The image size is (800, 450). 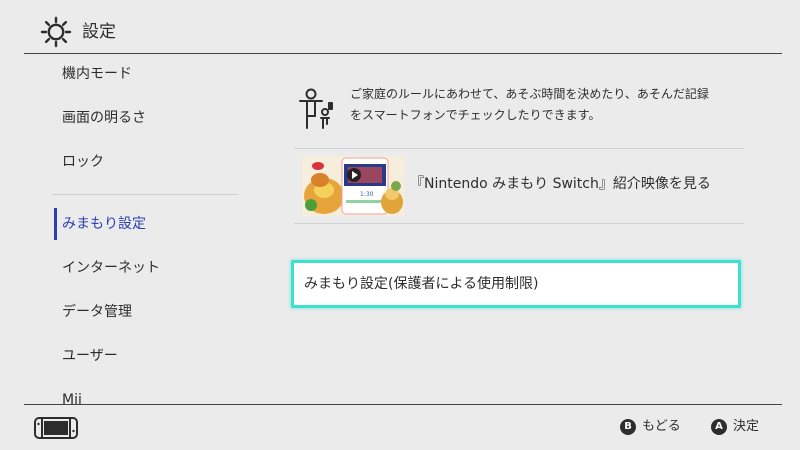 What do you see at coordinates (104, 224) in the screenshot?
I see `sidebar-item-parental-controls: みまもり設定` at bounding box center [104, 224].